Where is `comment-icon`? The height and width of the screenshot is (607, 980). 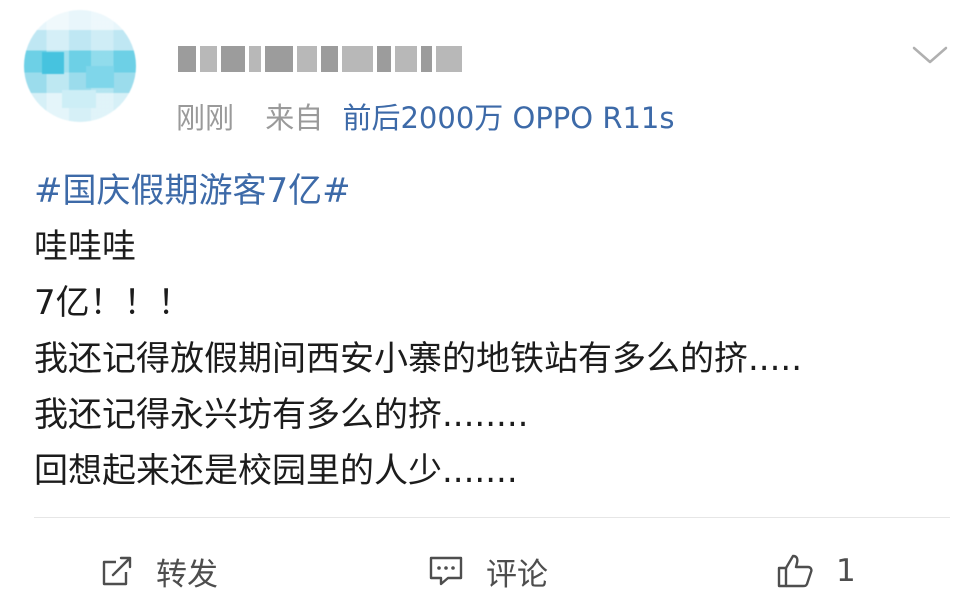
comment-icon is located at coordinates (446, 571).